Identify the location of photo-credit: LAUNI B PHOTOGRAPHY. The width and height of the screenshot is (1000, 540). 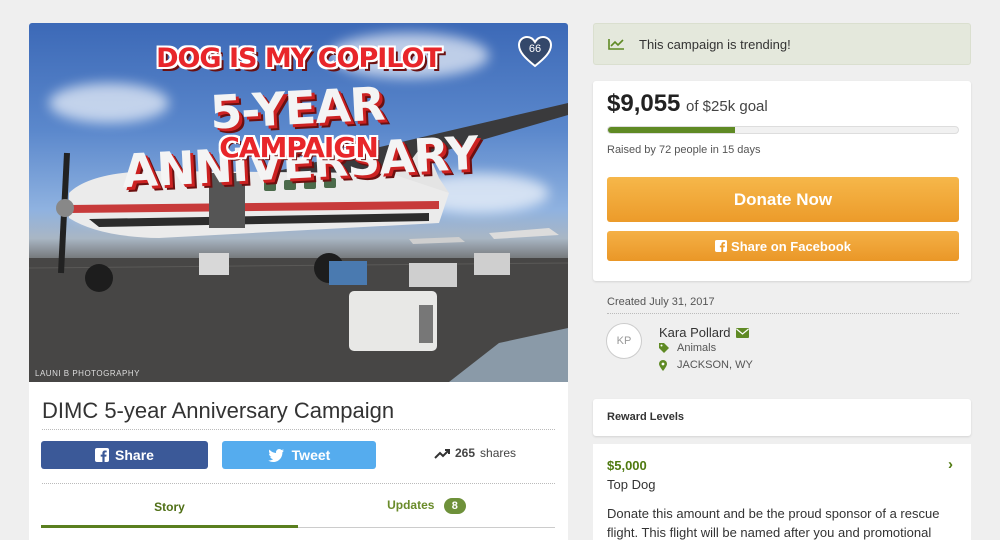
(87, 373).